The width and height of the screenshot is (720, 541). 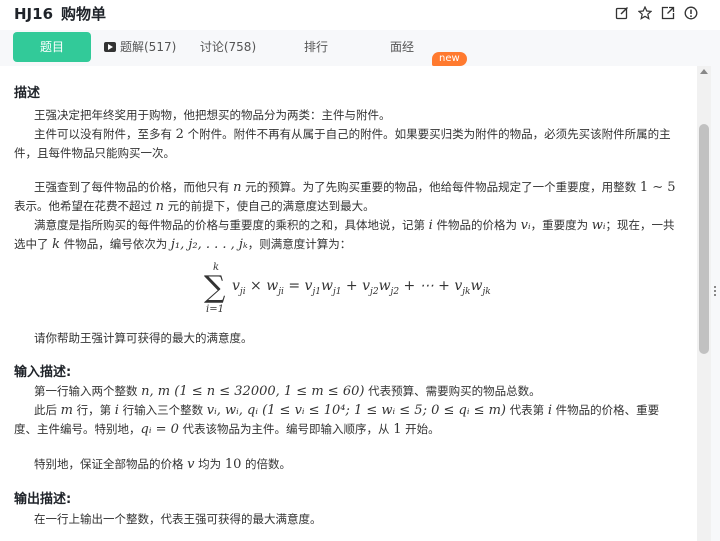 I want to click on output-heading: 输出描述:, so click(x=43, y=499).